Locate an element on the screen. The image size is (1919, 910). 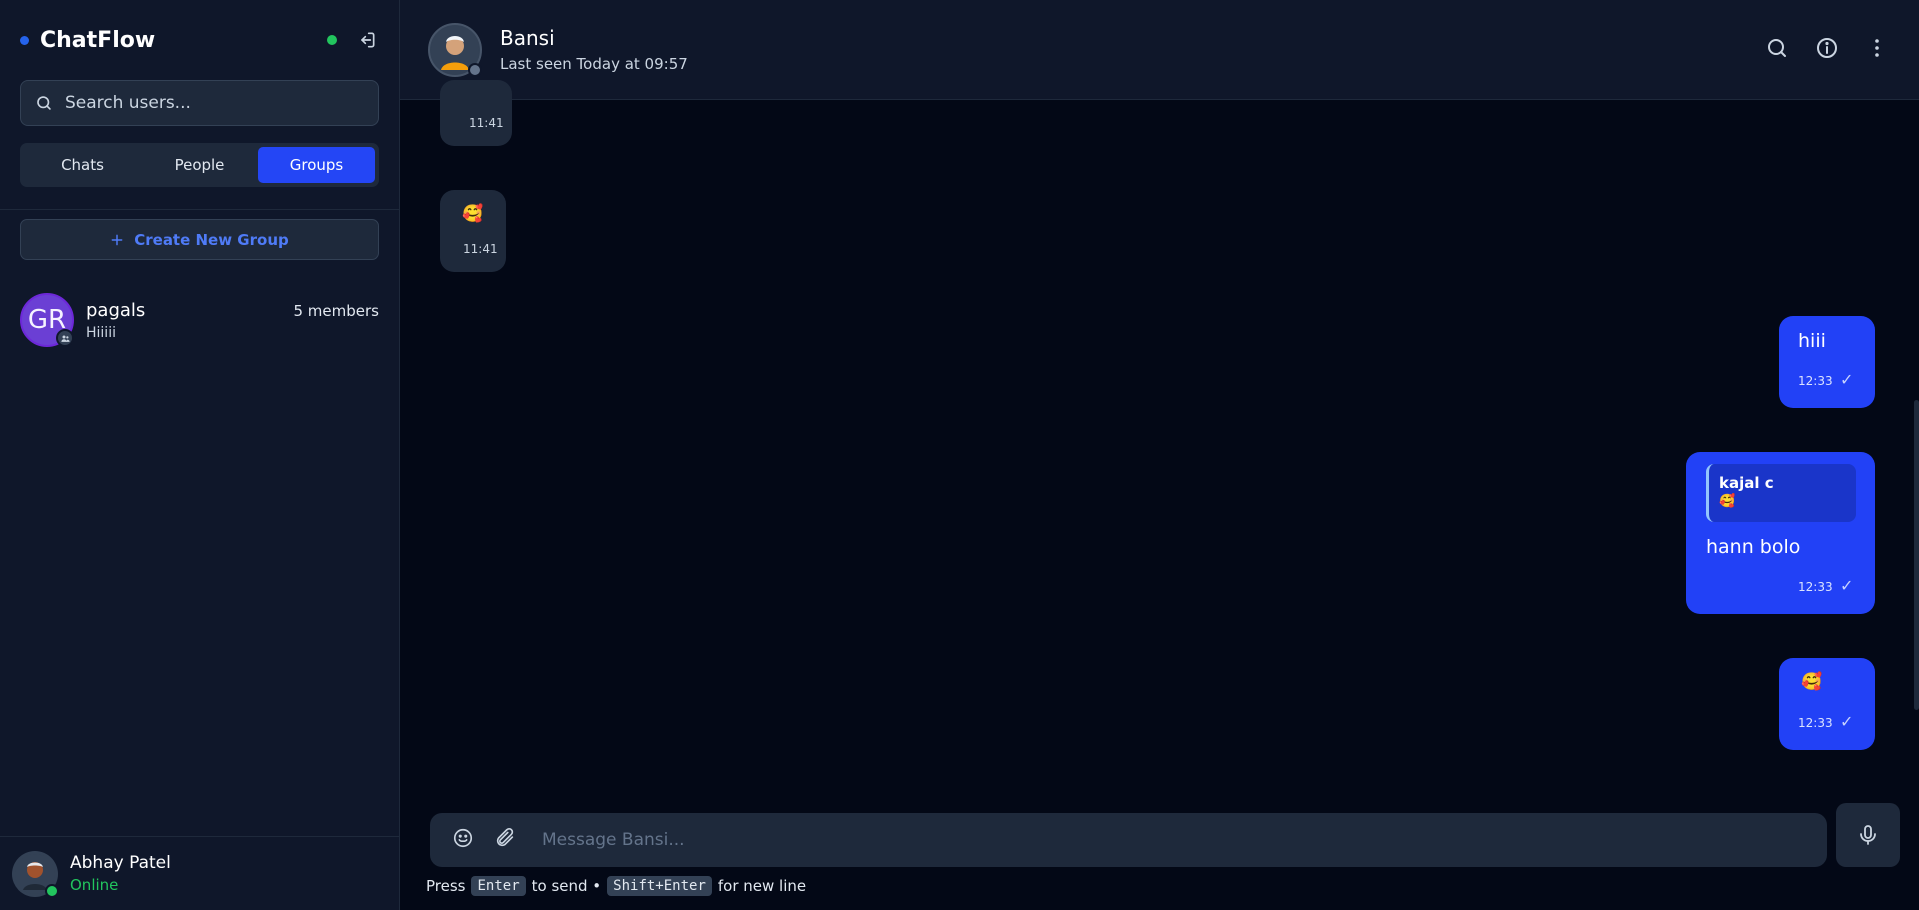
hint-newline: for new line is located at coordinates (762, 886).